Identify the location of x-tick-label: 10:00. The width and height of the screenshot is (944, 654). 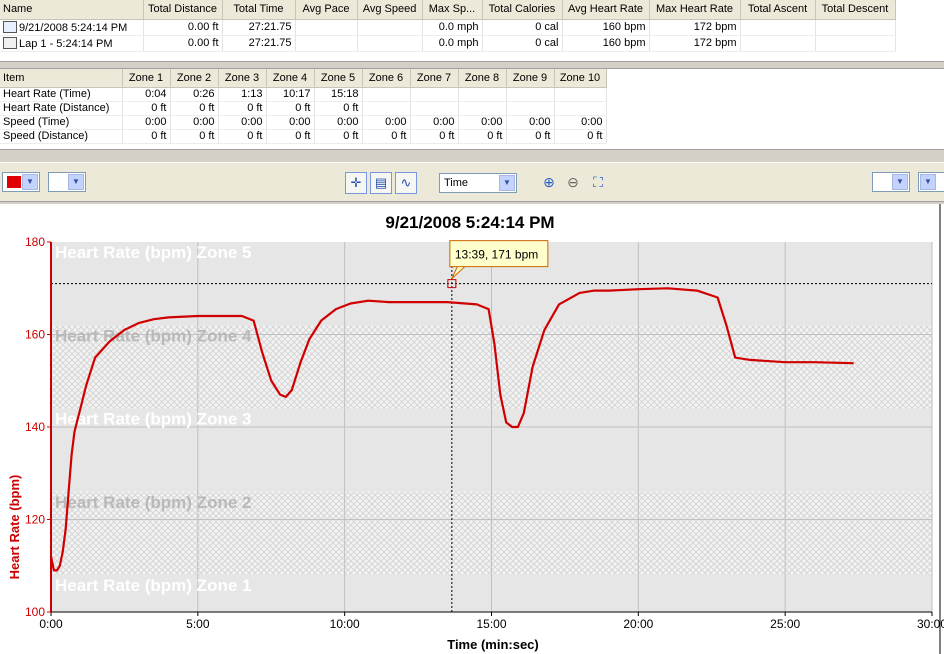
(345, 624).